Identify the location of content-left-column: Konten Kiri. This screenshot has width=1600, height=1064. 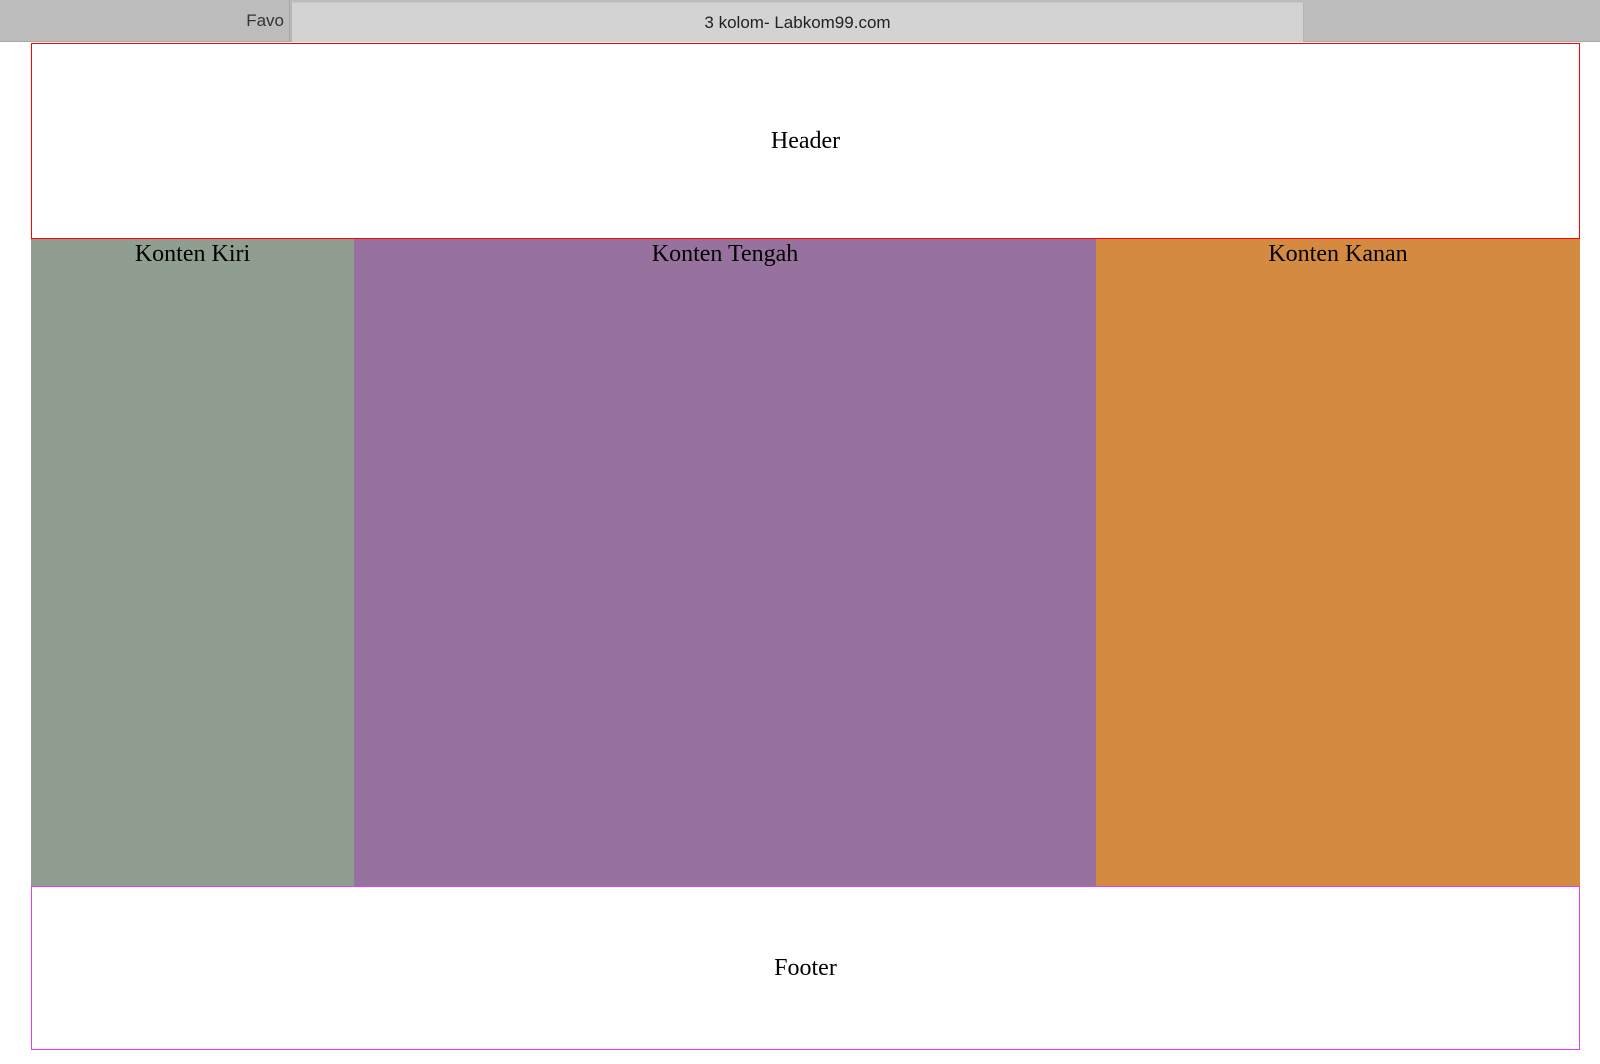
(192, 562).